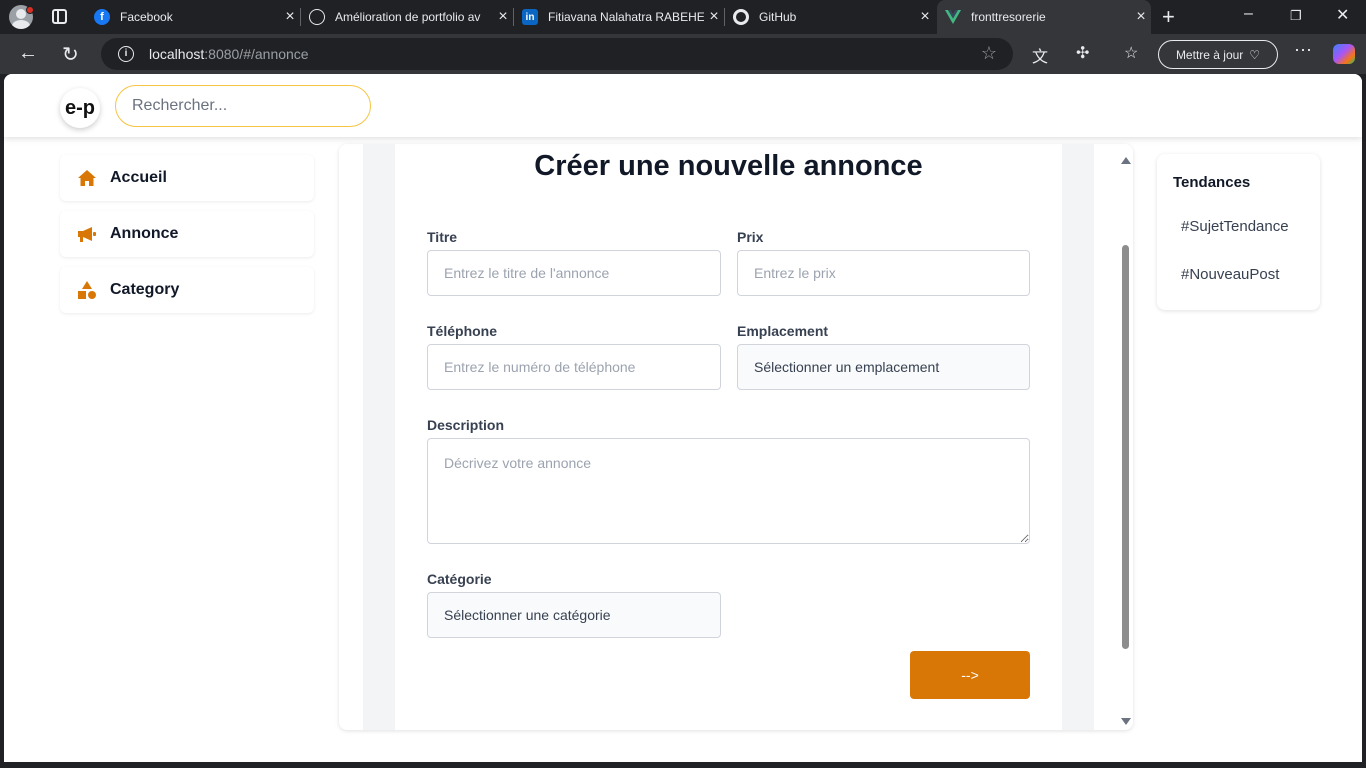  I want to click on tab-title: Amélioration de portfolio av, so click(408, 17).